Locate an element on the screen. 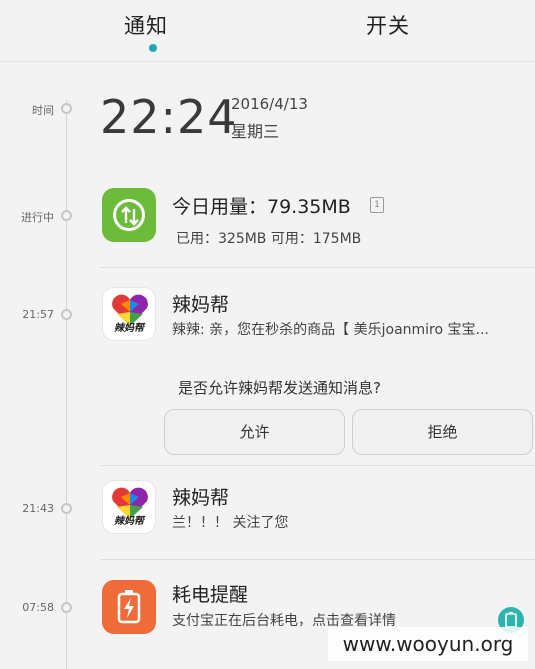 This screenshot has height=669, width=535. notification-message: 兰！！！ 关注了您 is located at coordinates (230, 522).